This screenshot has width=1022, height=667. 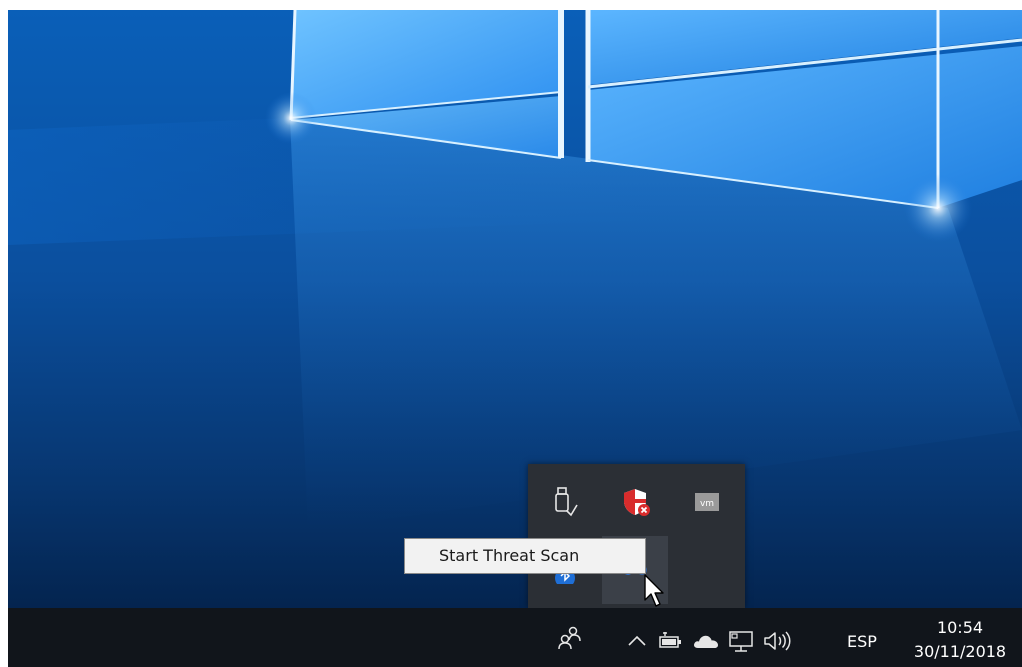 I want to click on tray-vmware-button: vm, so click(x=707, y=502).